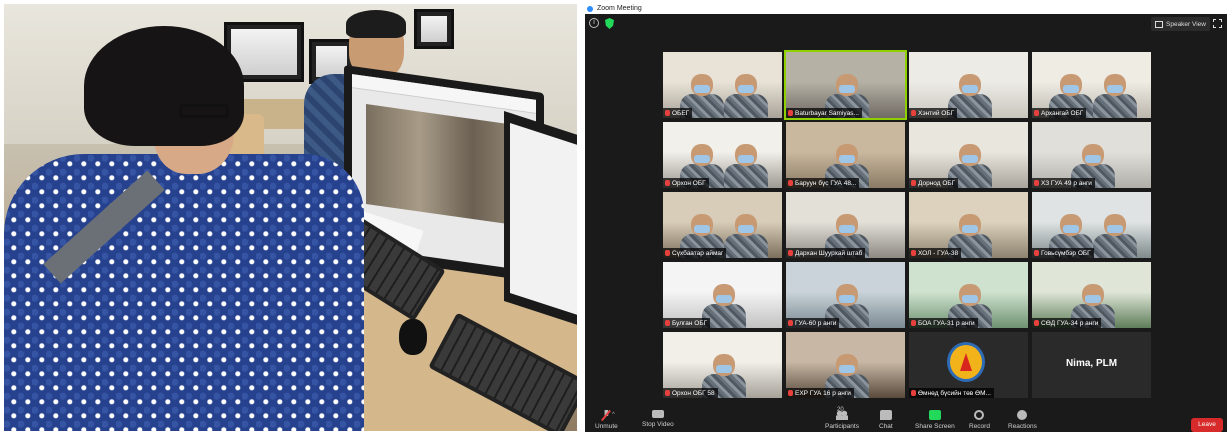 This screenshot has width=1232, height=435. What do you see at coordinates (686, 183) in the screenshot?
I see `participant-namebar: Орхон ОБГ` at bounding box center [686, 183].